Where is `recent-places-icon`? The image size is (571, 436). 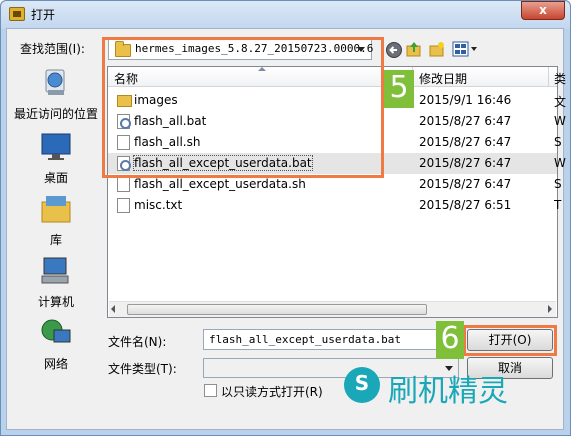 recent-places-icon is located at coordinates (55, 82).